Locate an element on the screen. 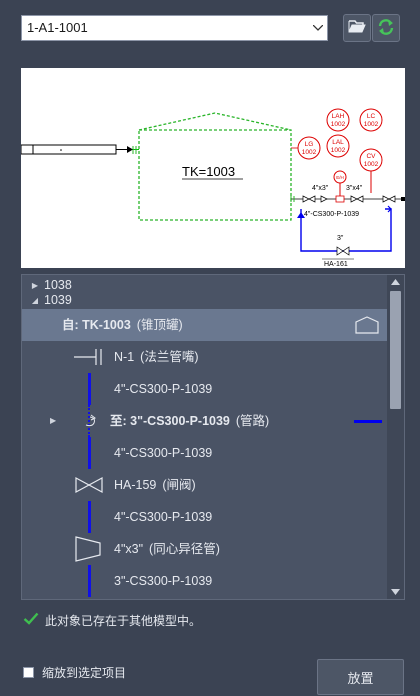 The image size is (420, 696). main-line-label: 4"-CS300-P-1039 is located at coordinates (331, 214).